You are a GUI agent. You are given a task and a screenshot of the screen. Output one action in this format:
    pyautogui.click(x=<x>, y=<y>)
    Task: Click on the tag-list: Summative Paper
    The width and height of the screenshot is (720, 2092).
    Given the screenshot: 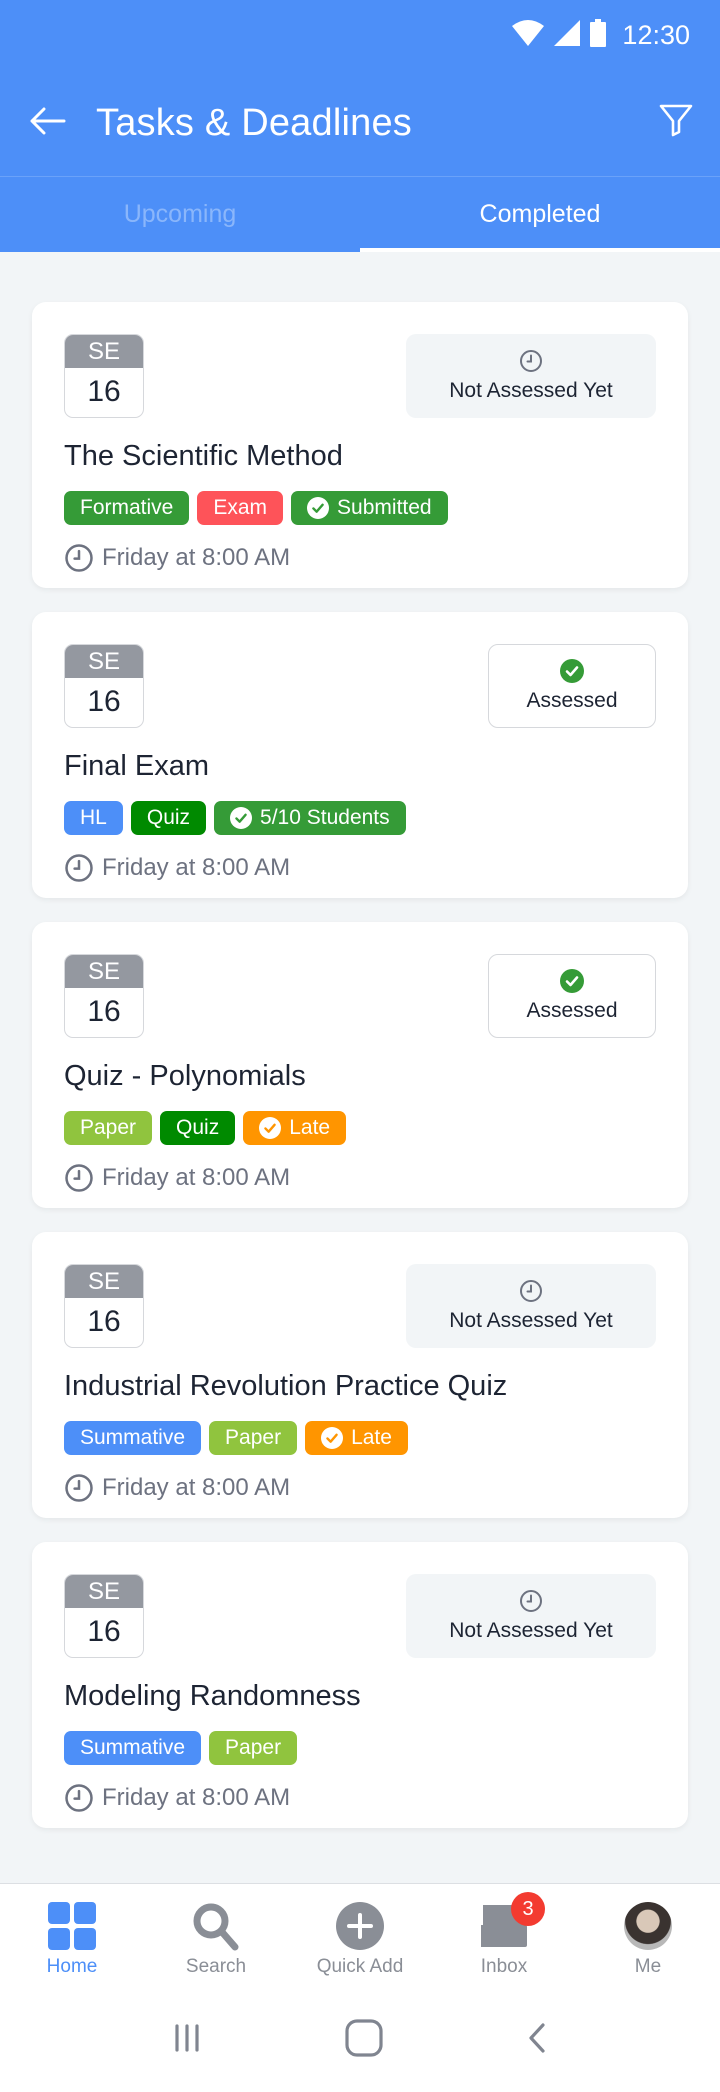 What is the action you would take?
    pyautogui.click(x=360, y=1748)
    